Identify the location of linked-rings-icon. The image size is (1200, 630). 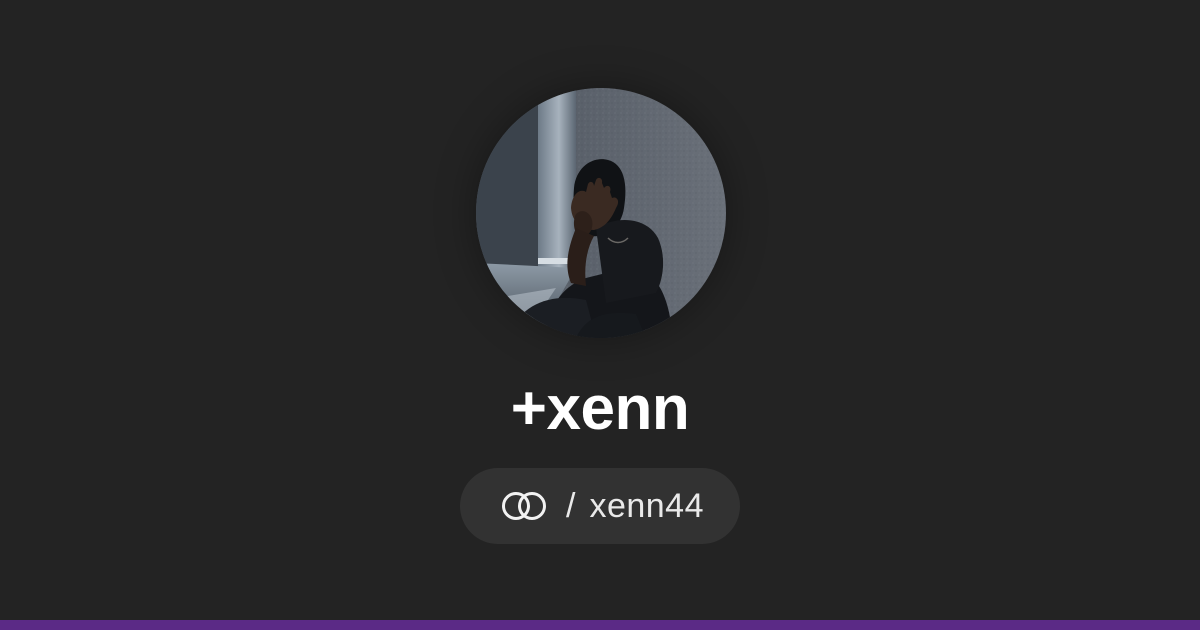
(524, 506).